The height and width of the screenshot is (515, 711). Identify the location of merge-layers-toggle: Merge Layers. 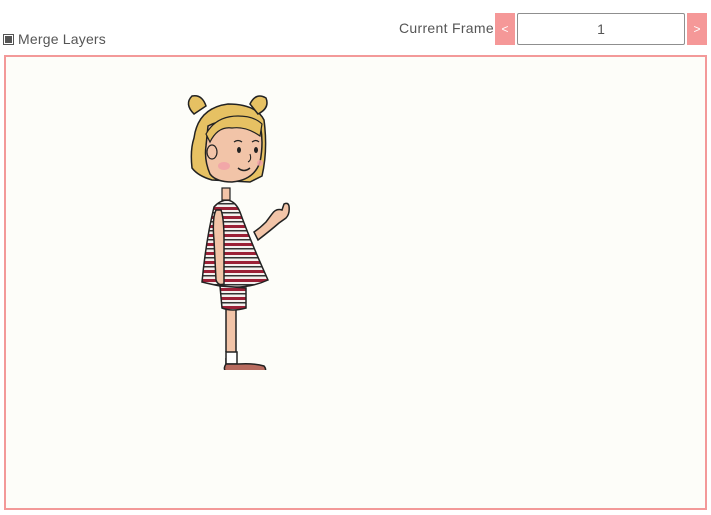
(54, 39).